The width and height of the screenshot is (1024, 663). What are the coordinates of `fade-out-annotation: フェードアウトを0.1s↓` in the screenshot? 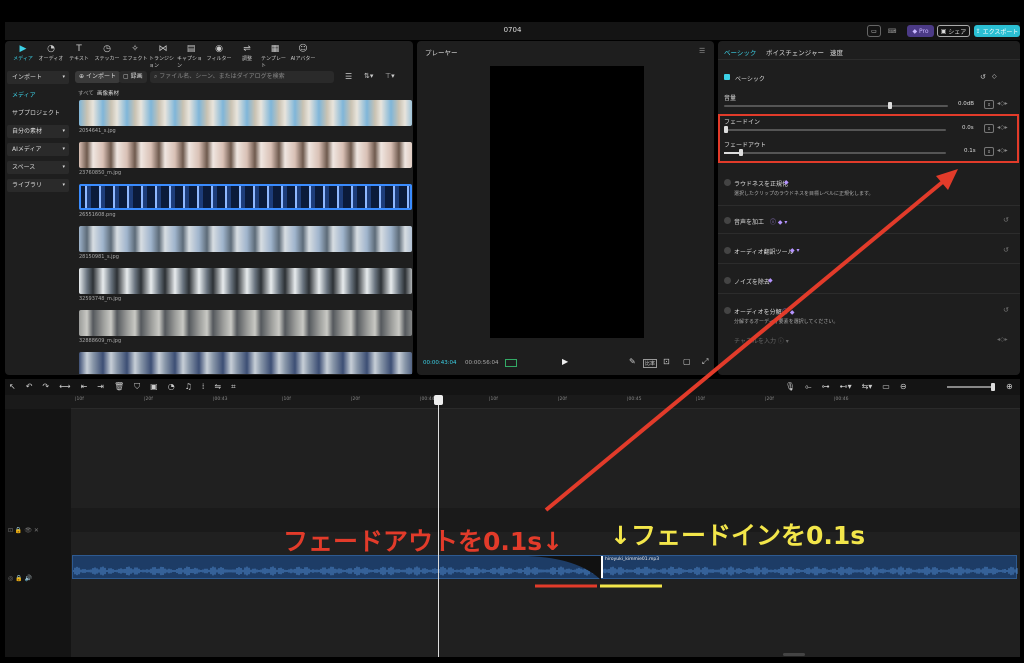 It's located at (423, 541).